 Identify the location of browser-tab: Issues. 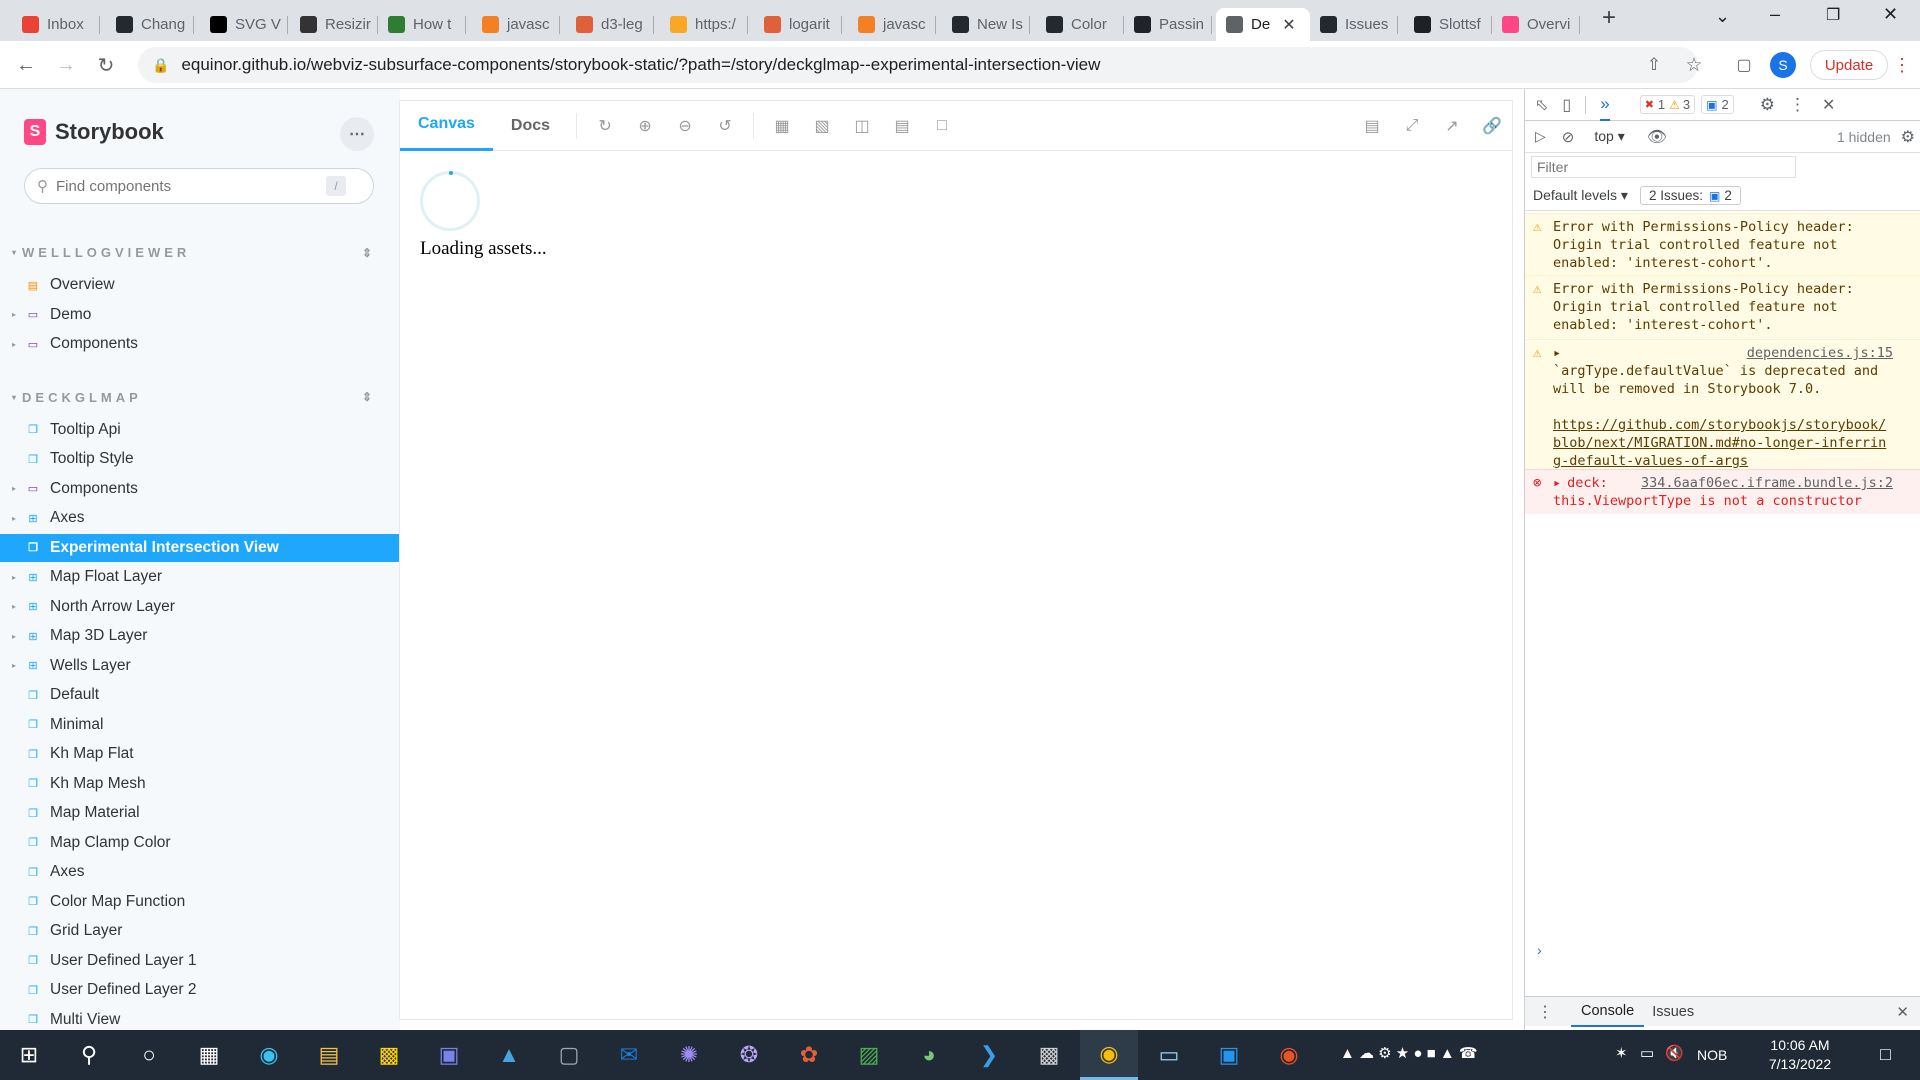
(1354, 24).